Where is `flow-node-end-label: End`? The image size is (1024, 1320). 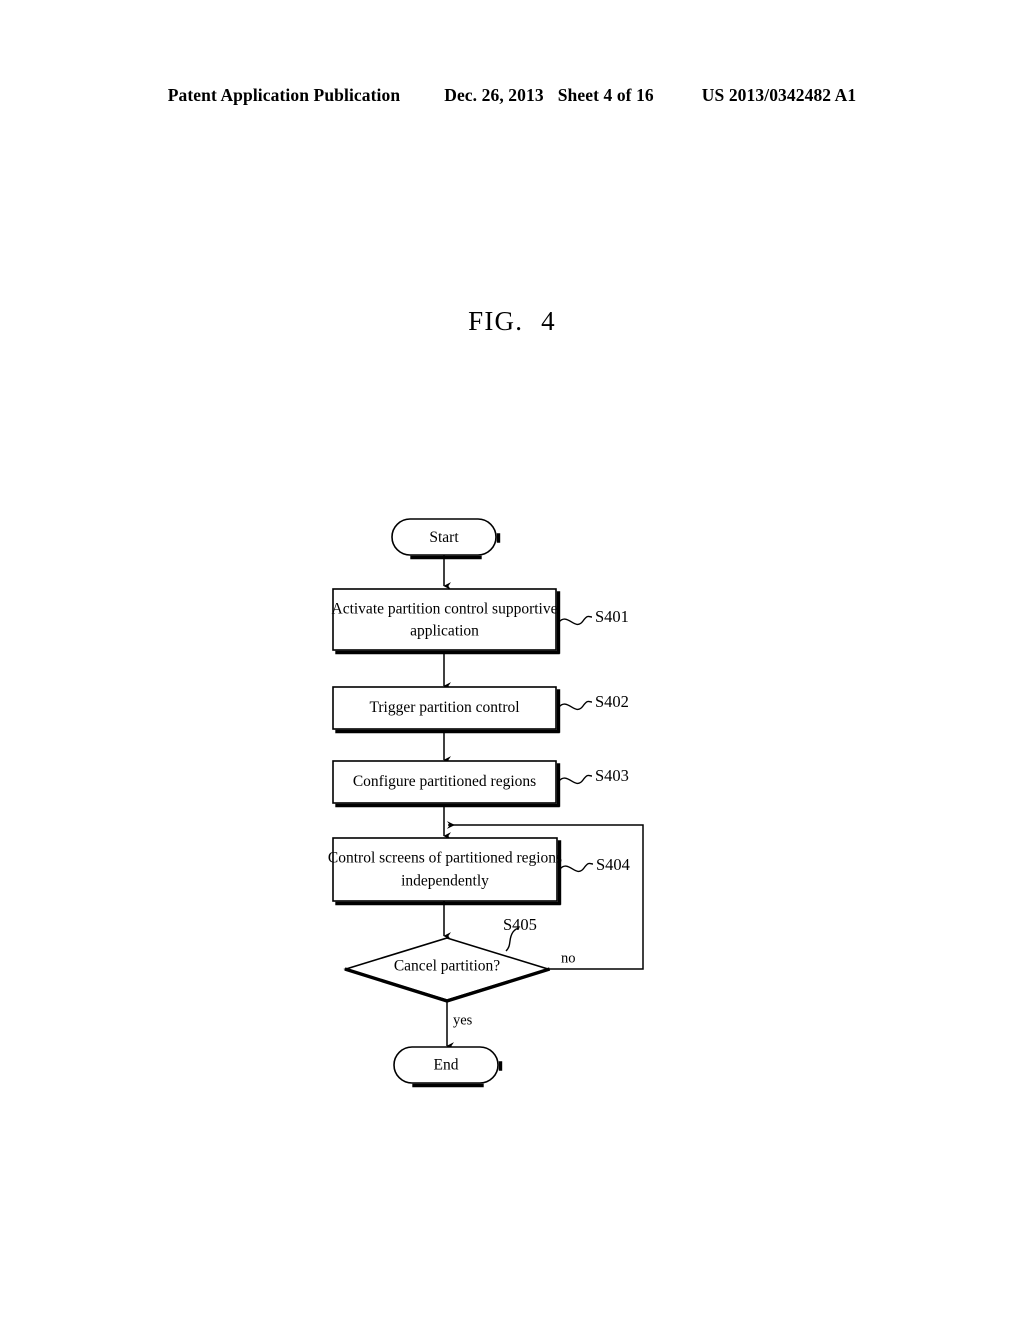
flow-node-end-label: End is located at coordinates (446, 1065).